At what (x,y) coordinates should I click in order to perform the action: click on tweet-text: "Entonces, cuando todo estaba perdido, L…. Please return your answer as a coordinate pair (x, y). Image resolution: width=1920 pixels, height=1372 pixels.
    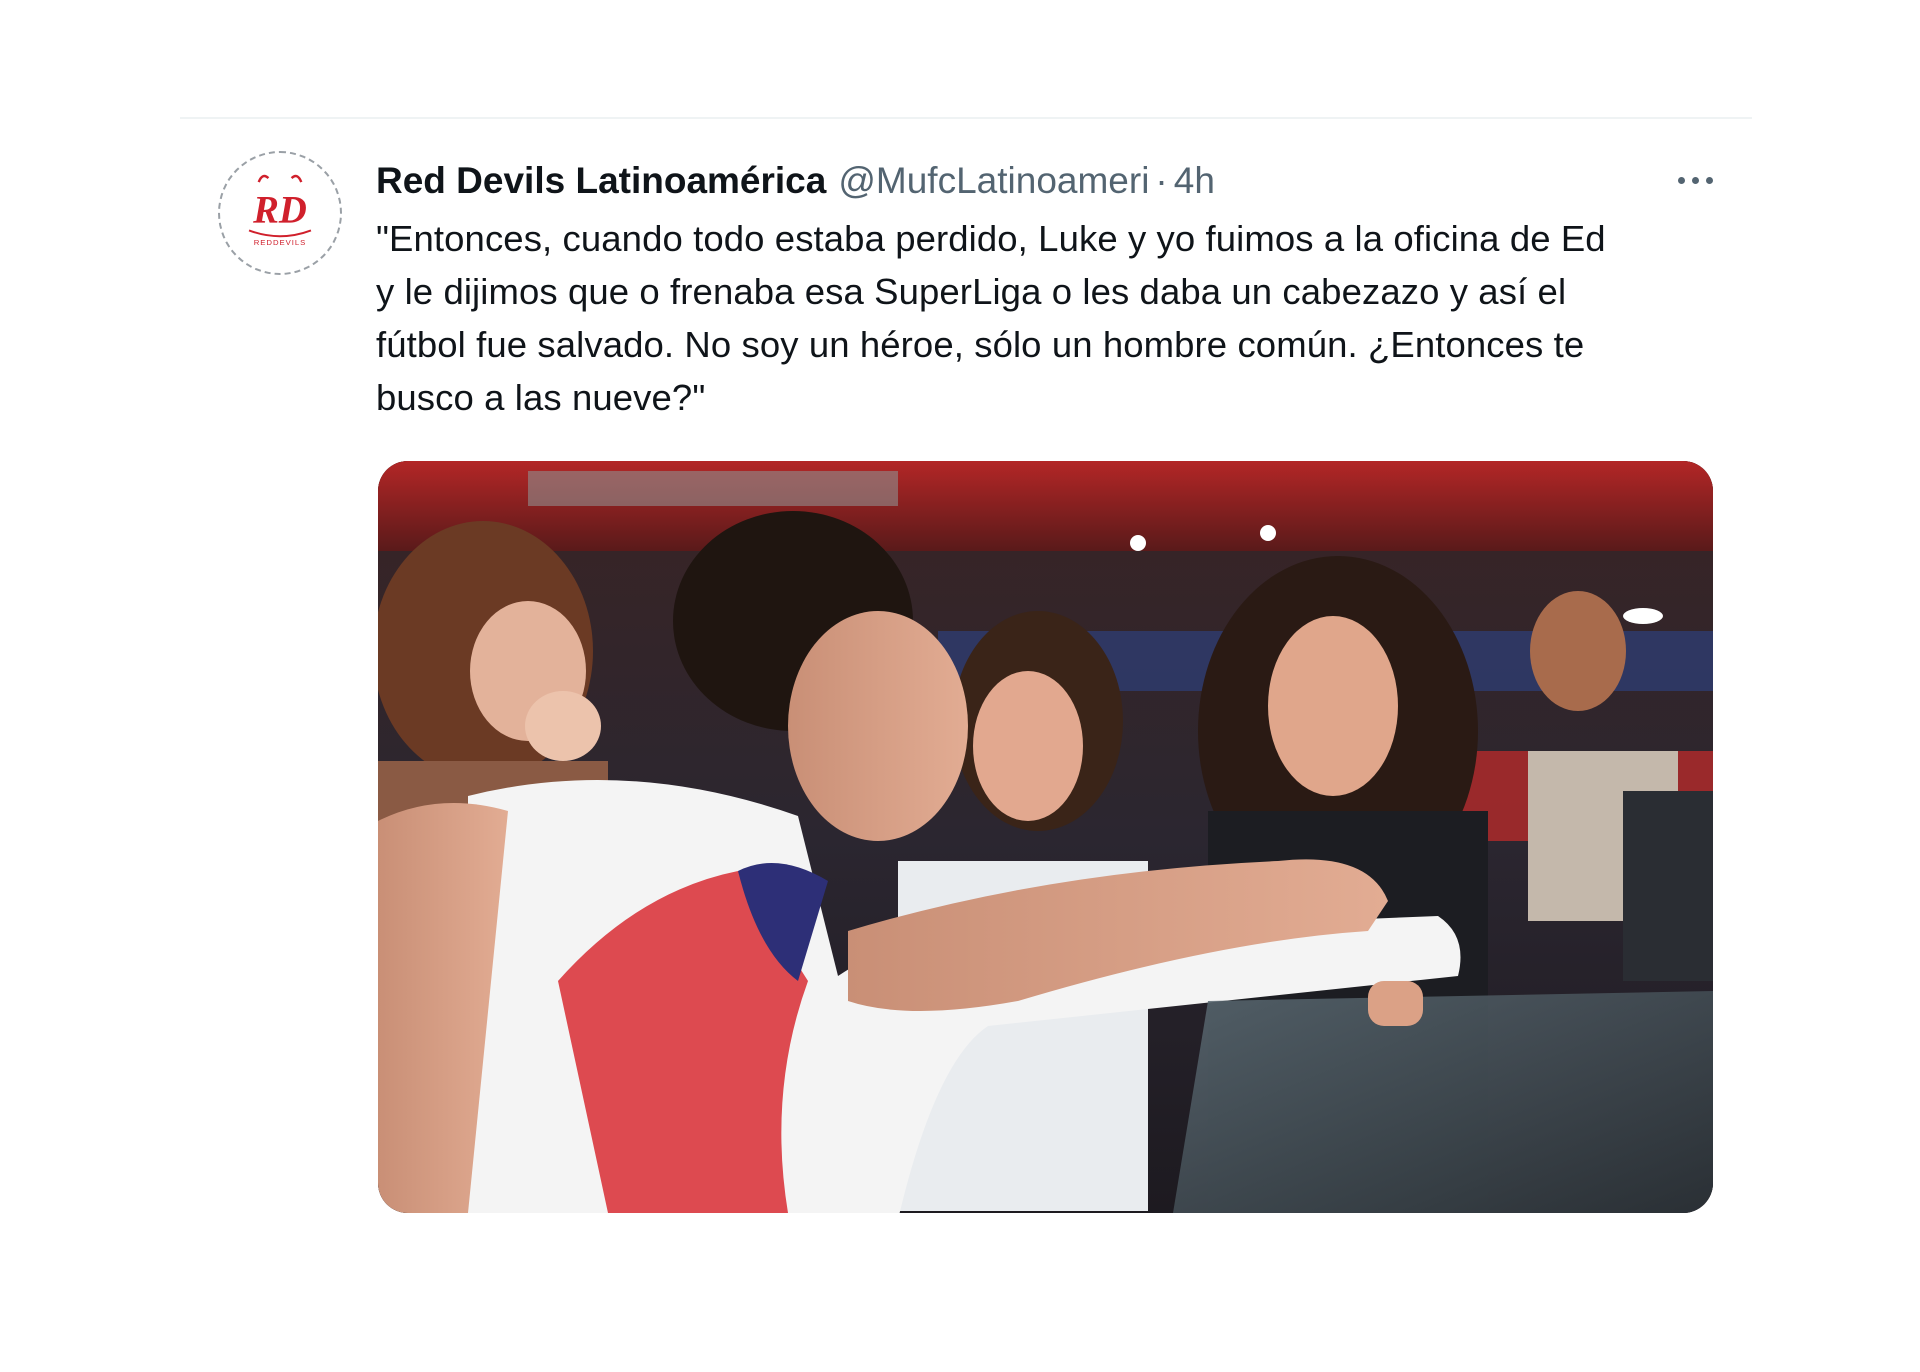
    Looking at the image, I should click on (991, 318).